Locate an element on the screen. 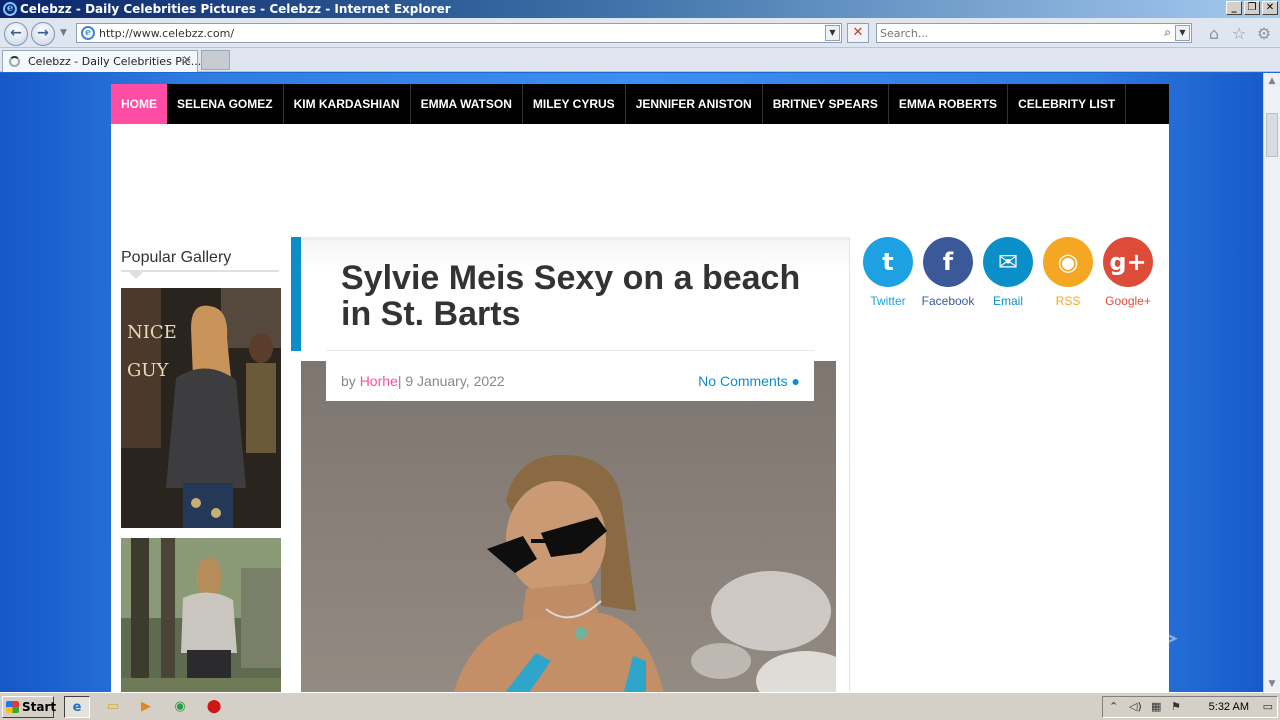 This screenshot has height=720, width=1280. chrome-icon: ◉ is located at coordinates (180, 706).